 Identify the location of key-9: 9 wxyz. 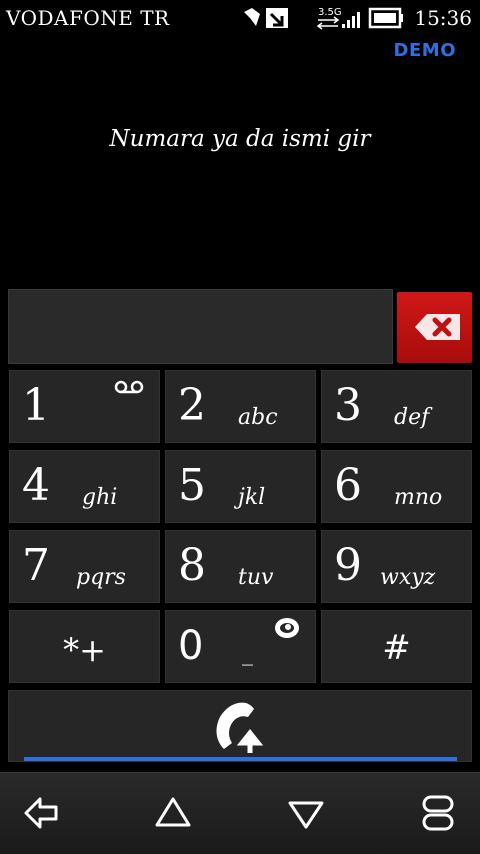
(396, 566).